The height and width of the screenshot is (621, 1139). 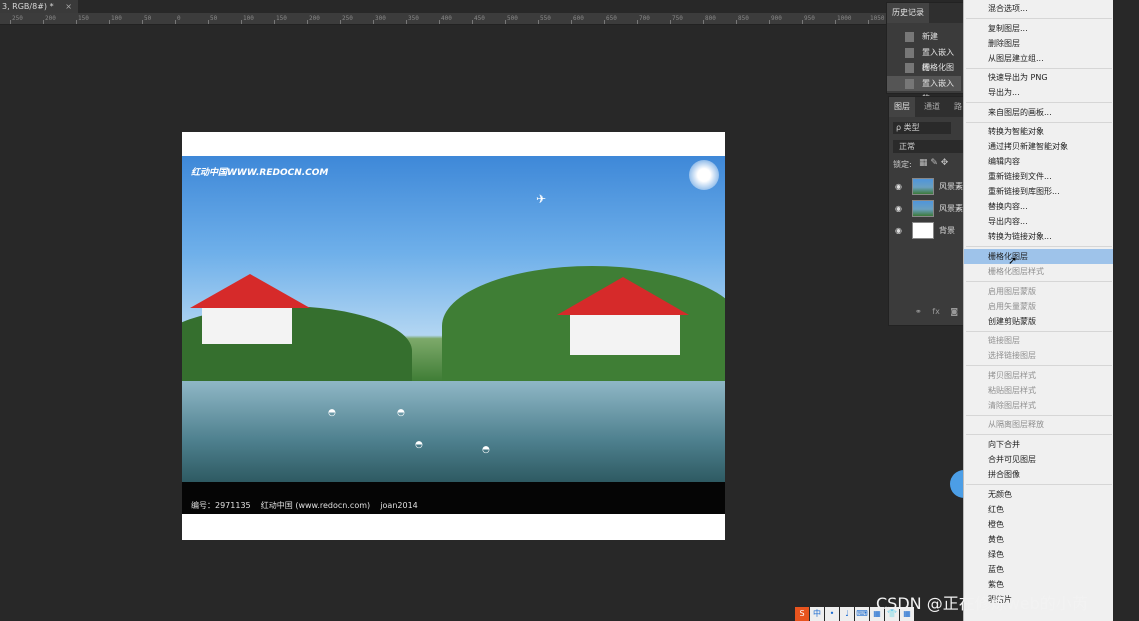 What do you see at coordinates (832, 614) in the screenshot?
I see `ime-toolbar-icon: •` at bounding box center [832, 614].